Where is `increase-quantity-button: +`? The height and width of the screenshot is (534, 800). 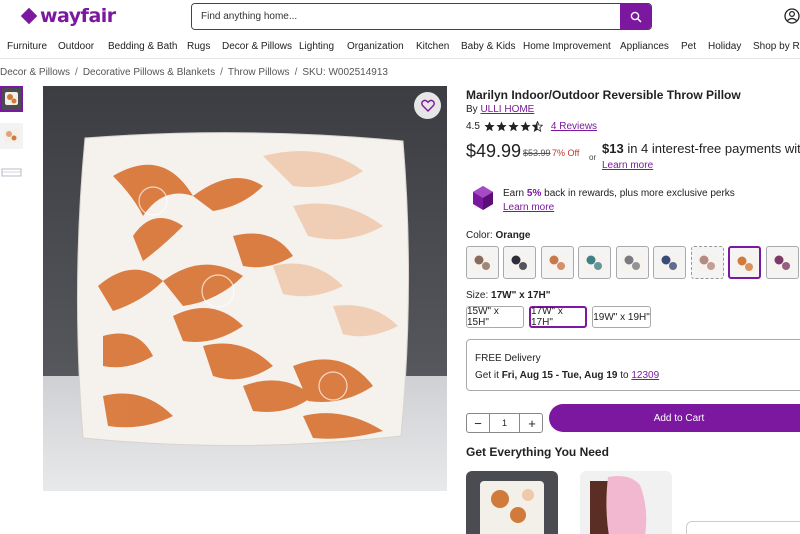
increase-quantity-button: + is located at coordinates (532, 423).